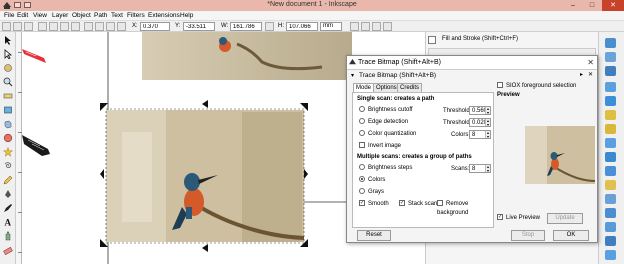 The height and width of the screenshot is (264, 624). What do you see at coordinates (387, 134) in the screenshot?
I see `color-quantization-option: Color quantization` at bounding box center [387, 134].